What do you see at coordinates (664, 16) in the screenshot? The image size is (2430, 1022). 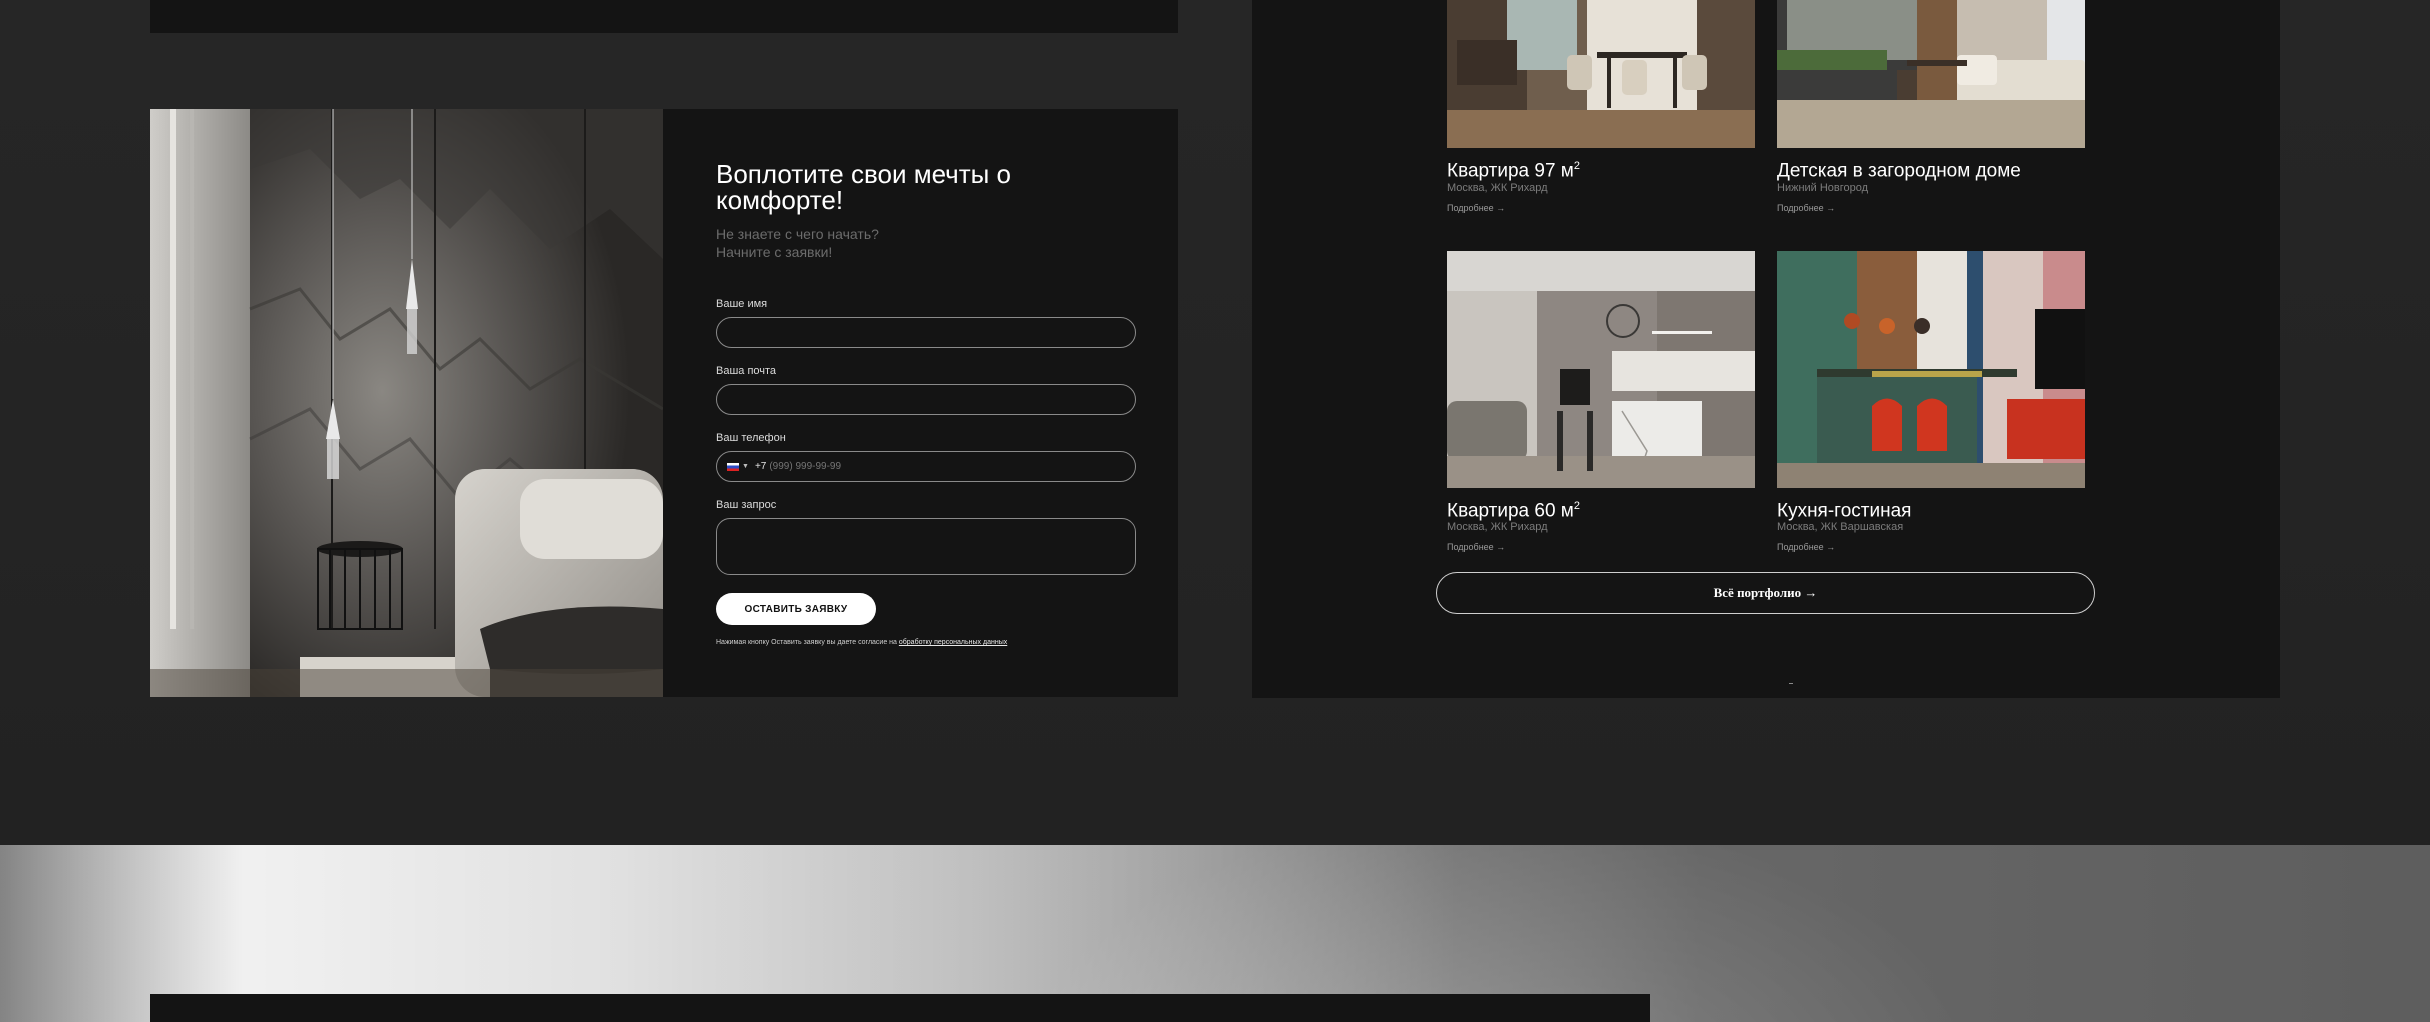 I see `previous-card-bottom` at bounding box center [664, 16].